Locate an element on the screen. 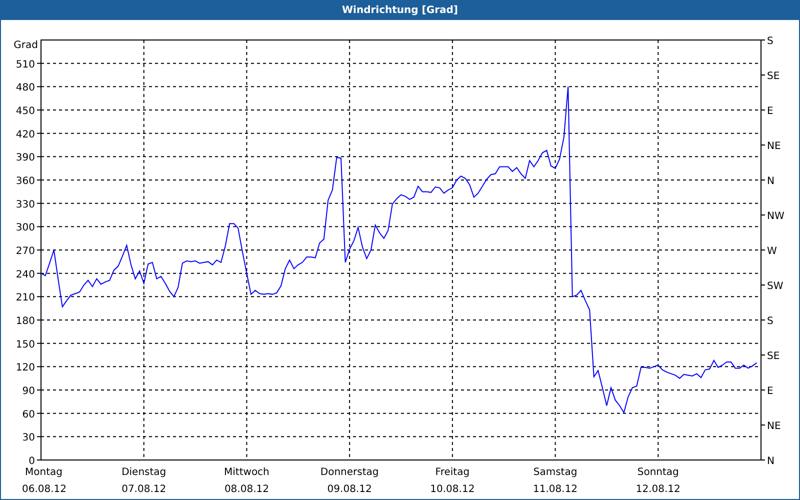 The image size is (800, 500). y-tick-label: 180 is located at coordinates (25, 321).